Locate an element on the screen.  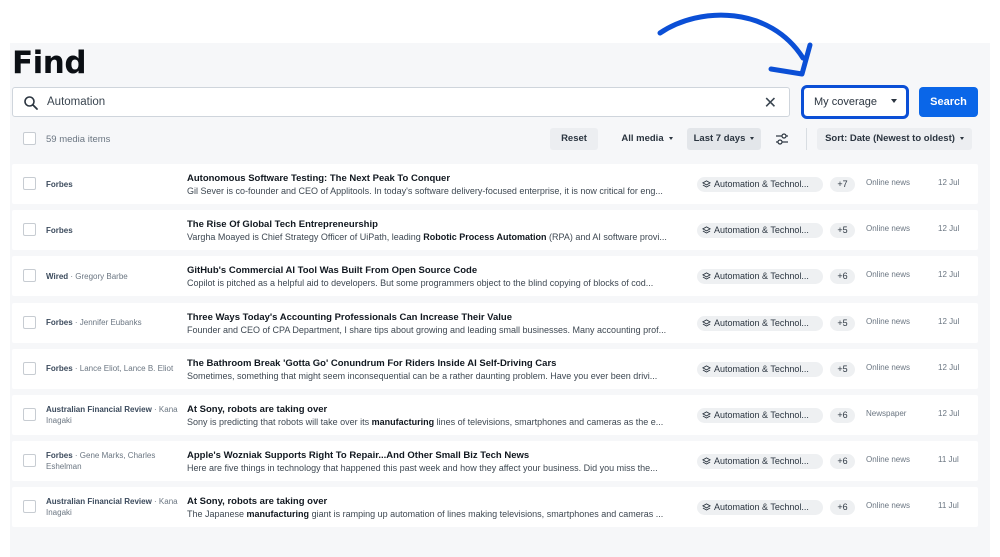
snippet-text: The Japanese is located at coordinates (217, 514).